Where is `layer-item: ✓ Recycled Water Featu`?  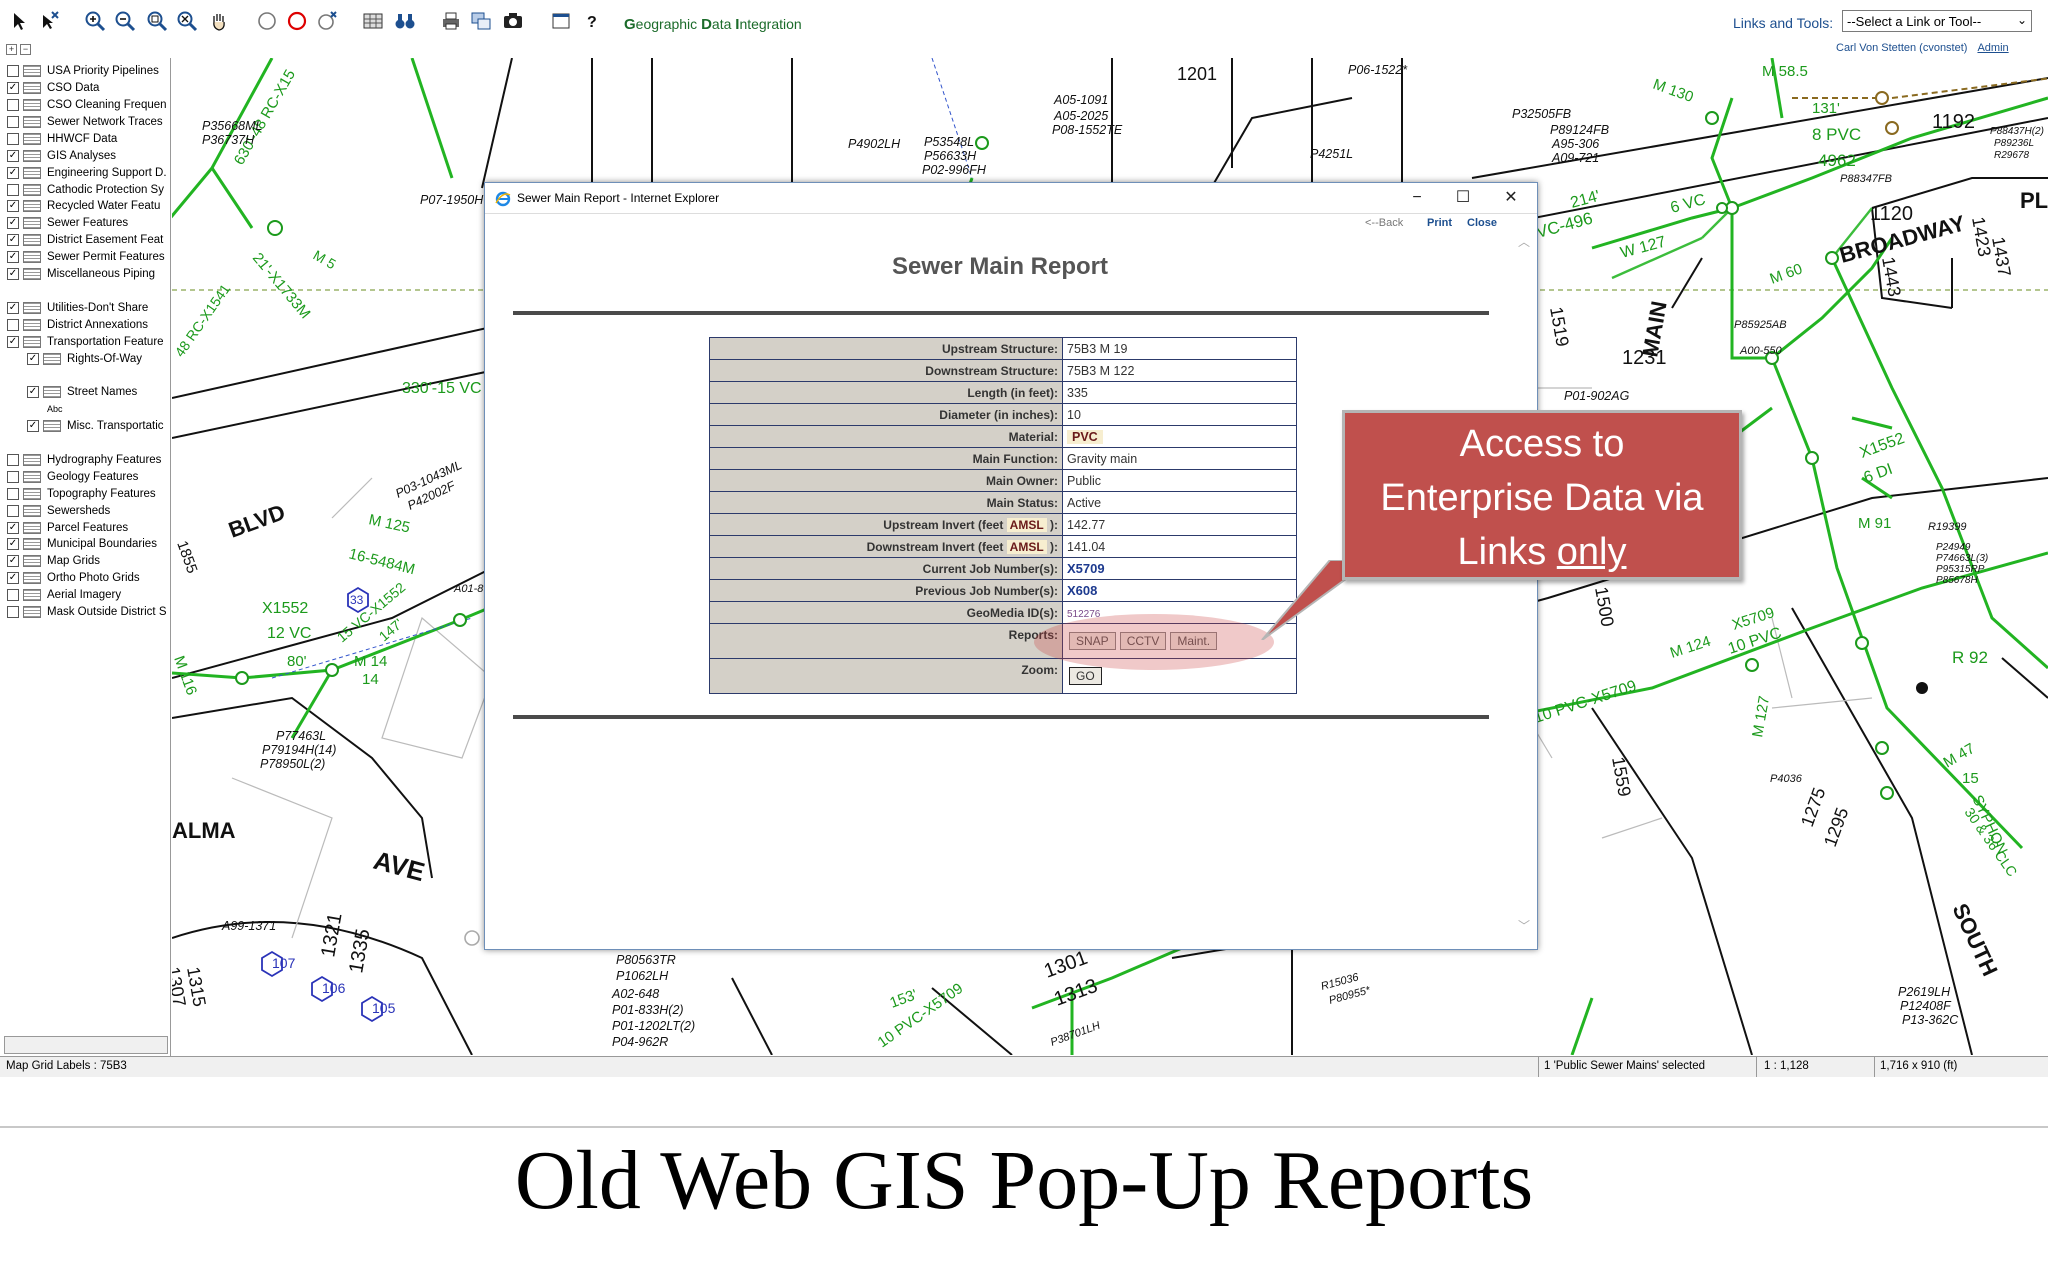
layer-item: ✓ Recycled Water Featu is located at coordinates (83, 206).